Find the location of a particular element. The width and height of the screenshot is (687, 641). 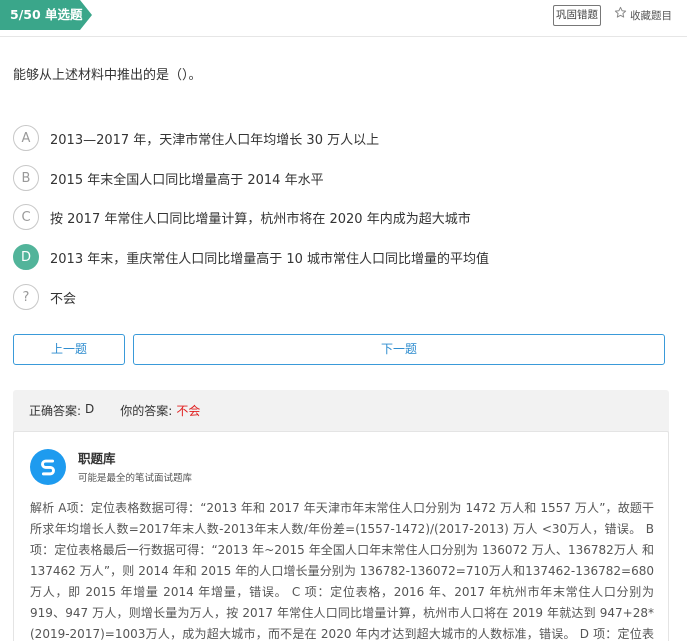

option-a: A 2013—2017 年，天津市常住人口年均增长 30 万人以上 is located at coordinates (196, 138).